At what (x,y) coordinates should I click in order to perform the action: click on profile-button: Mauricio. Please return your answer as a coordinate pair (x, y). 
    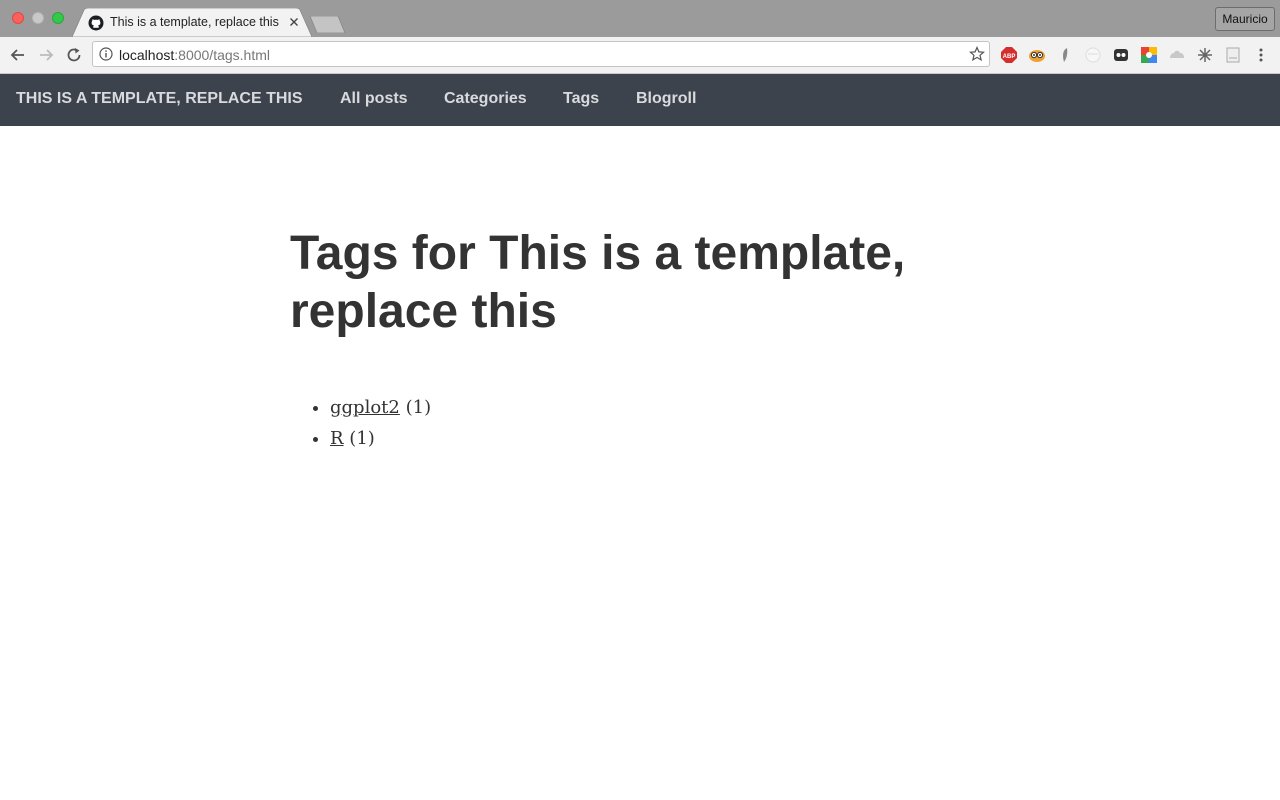
    Looking at the image, I should click on (1245, 19).